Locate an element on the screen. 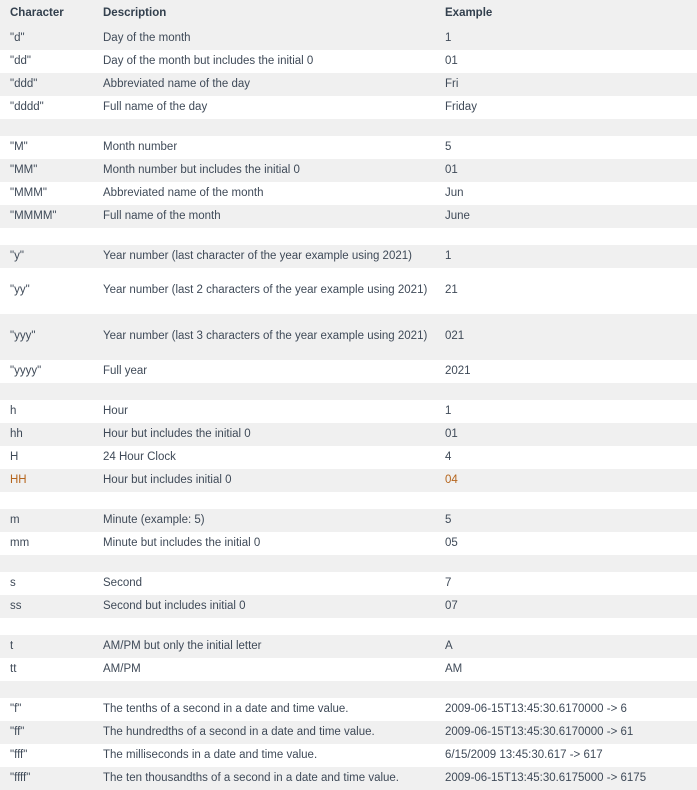 The height and width of the screenshot is (790, 697). cell-character: "MMMM" is located at coordinates (33, 215).